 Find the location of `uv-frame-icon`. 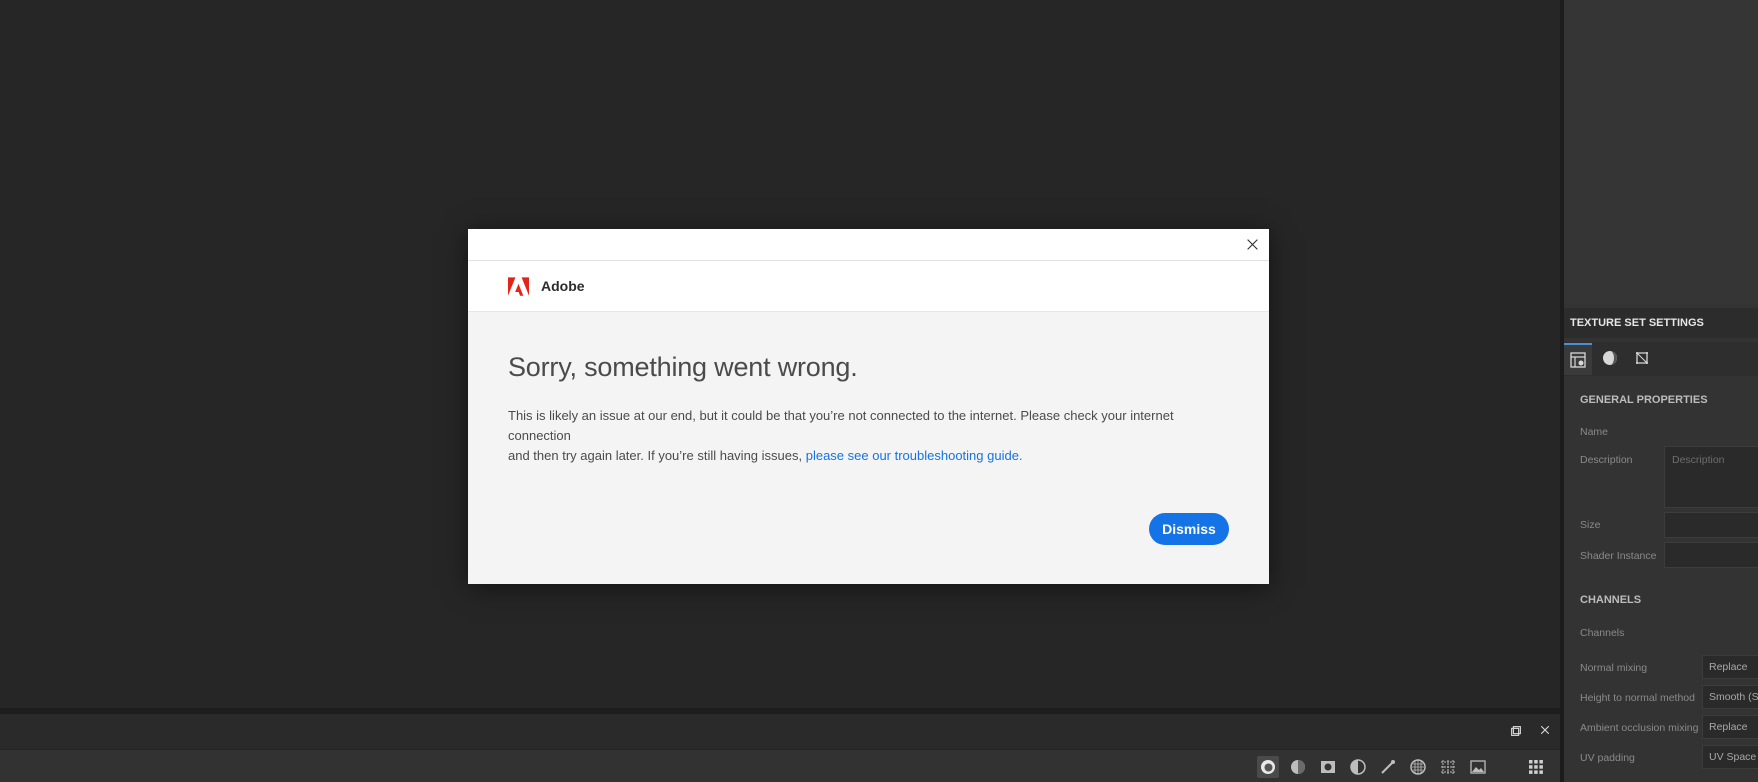

uv-frame-icon is located at coordinates (1642, 358).